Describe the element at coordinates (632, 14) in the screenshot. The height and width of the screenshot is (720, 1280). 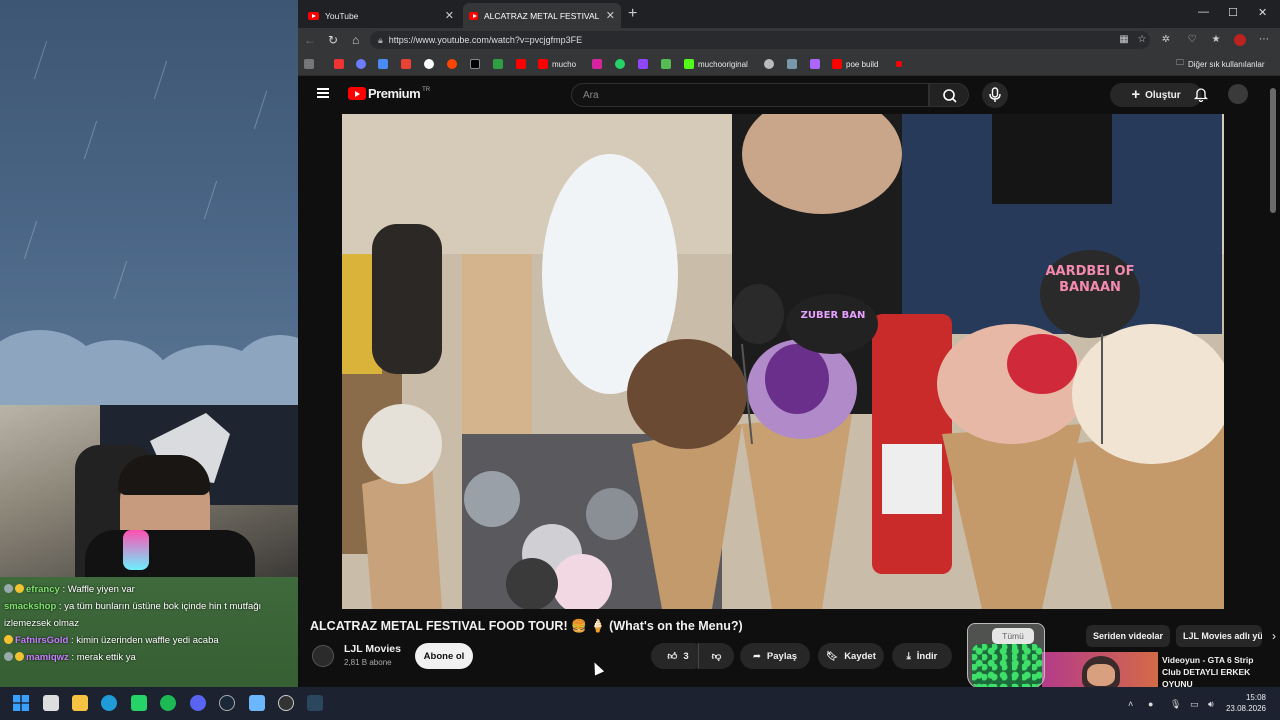
I see `new-tab-button: +` at that location.